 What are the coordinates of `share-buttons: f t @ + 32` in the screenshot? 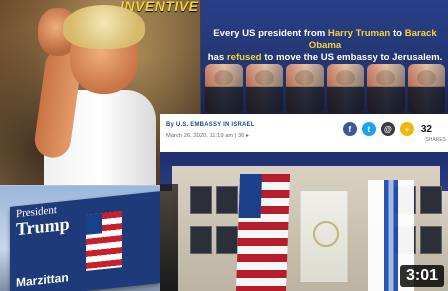 It's located at (387, 129).